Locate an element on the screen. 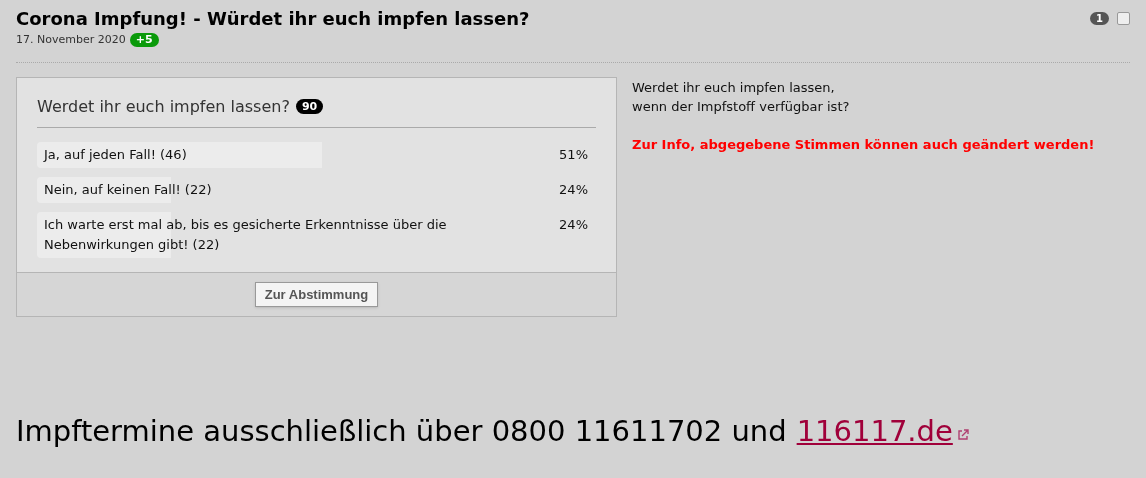  vote-button: Zur Abstimmung is located at coordinates (316, 294).